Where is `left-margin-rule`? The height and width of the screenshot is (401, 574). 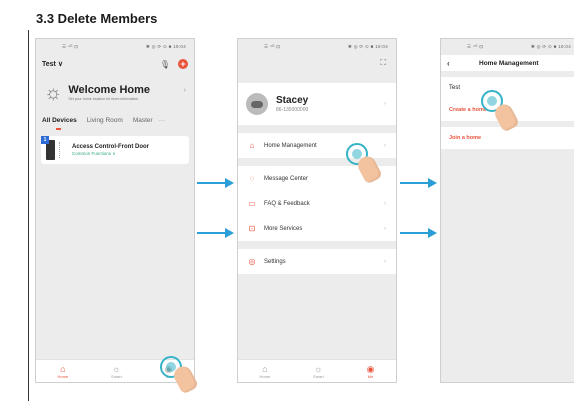 left-margin-rule is located at coordinates (28, 215).